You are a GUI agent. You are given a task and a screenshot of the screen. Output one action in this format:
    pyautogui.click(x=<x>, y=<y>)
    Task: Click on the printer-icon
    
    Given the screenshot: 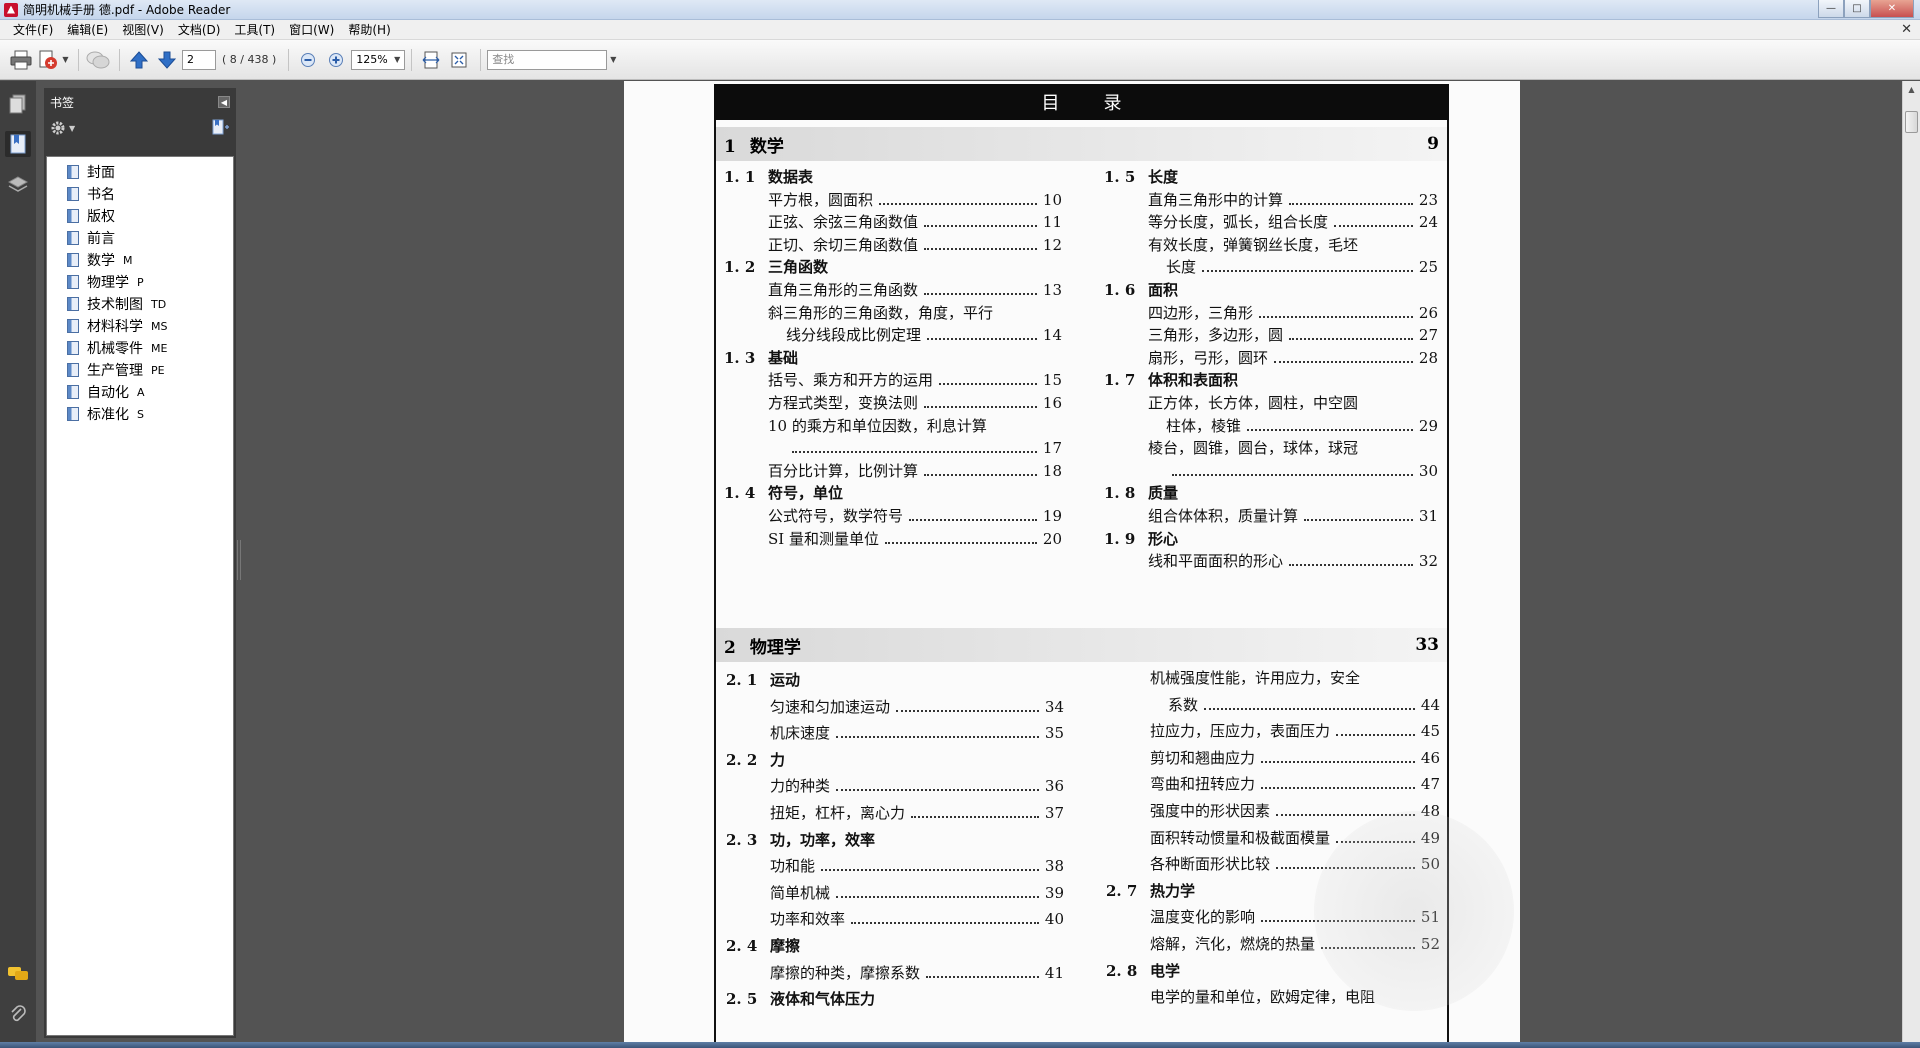 What is the action you would take?
    pyautogui.click(x=21, y=59)
    